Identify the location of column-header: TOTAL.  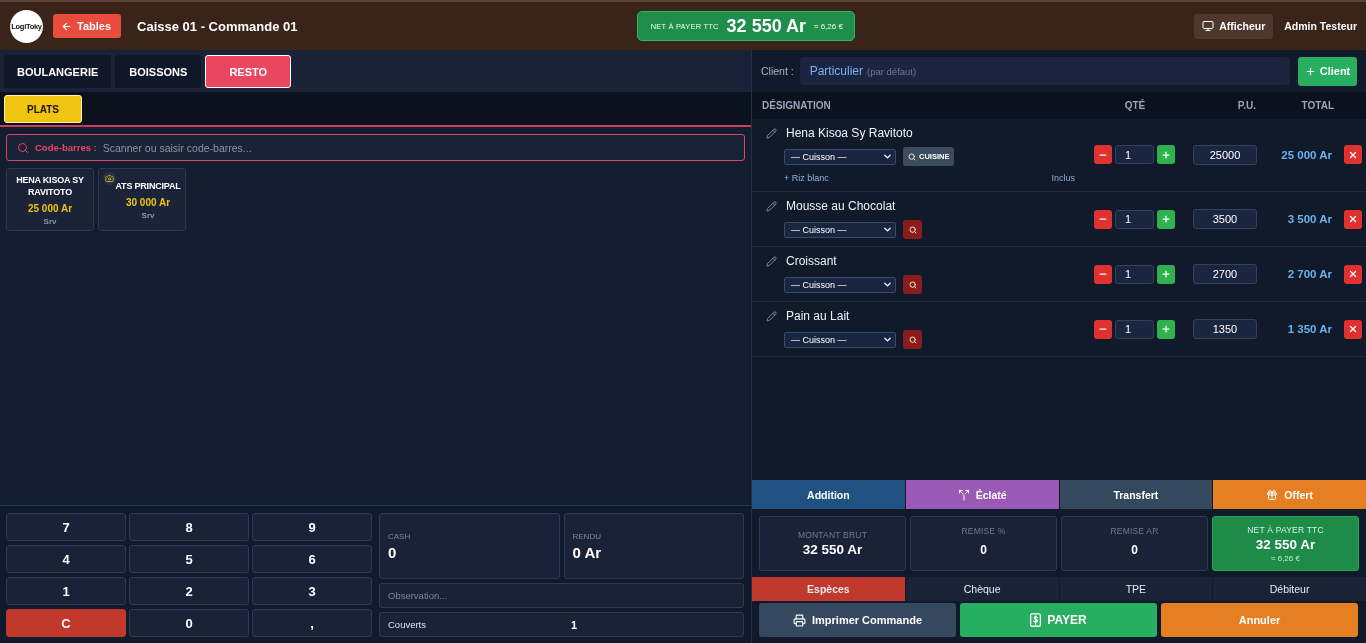
(1317, 105).